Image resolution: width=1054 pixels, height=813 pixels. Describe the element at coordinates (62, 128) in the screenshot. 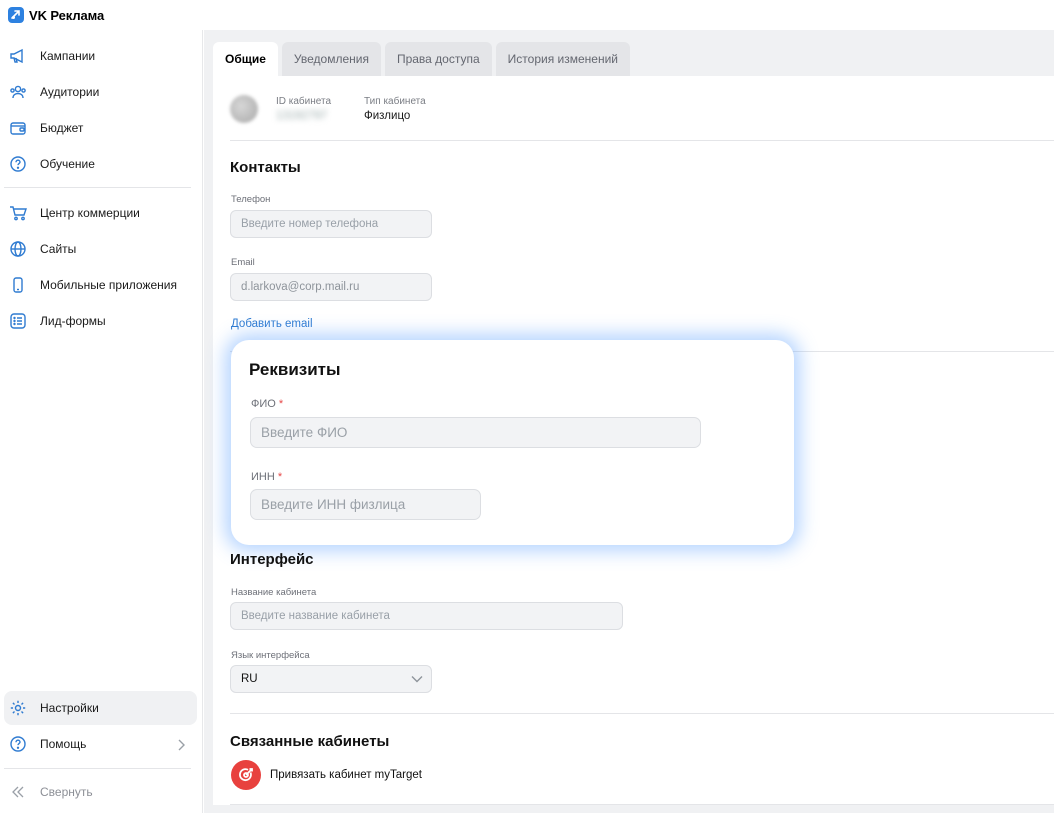

I see `sidebar-item-label: Бюджет` at that location.